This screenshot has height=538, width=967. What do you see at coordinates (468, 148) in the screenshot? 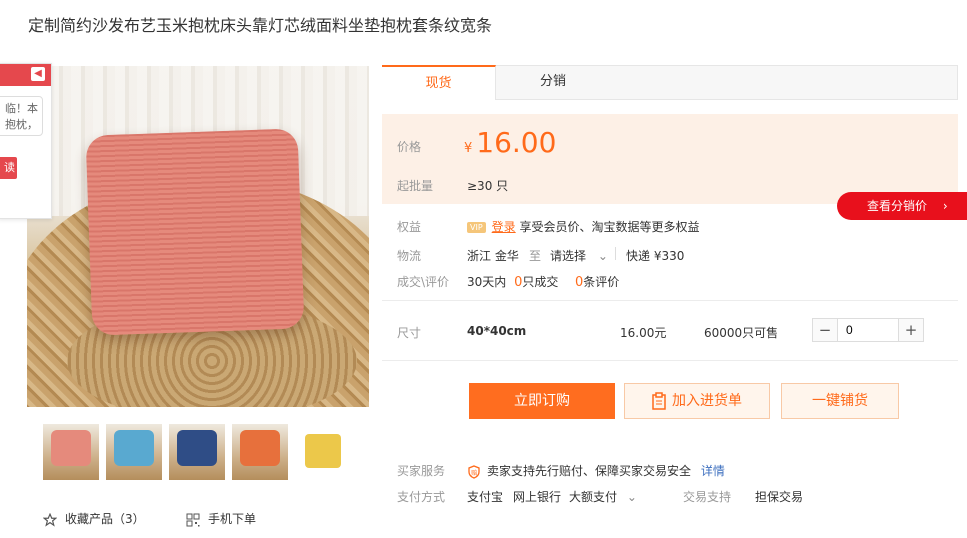
I see `currency-symbol: ¥` at bounding box center [468, 148].